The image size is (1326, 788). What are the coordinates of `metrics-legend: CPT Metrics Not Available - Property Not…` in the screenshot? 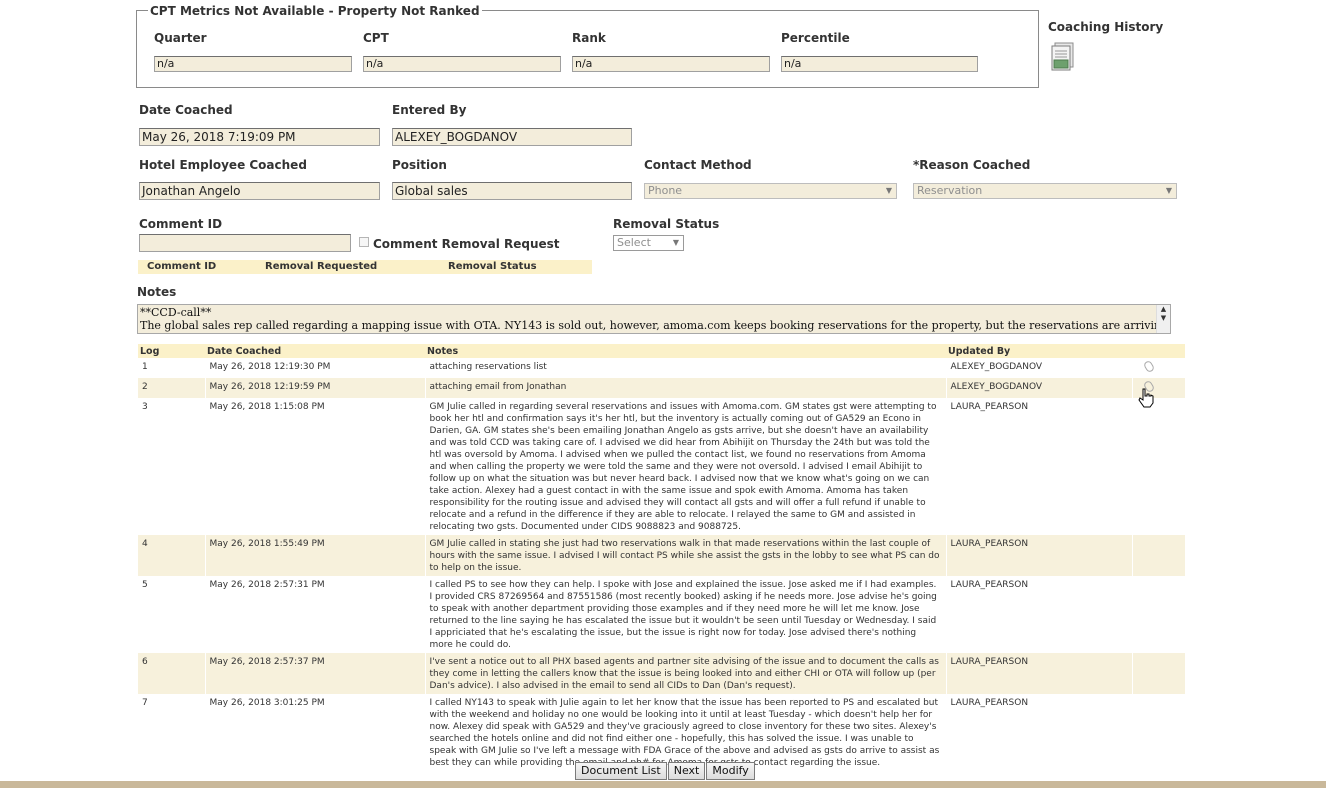 It's located at (315, 11).